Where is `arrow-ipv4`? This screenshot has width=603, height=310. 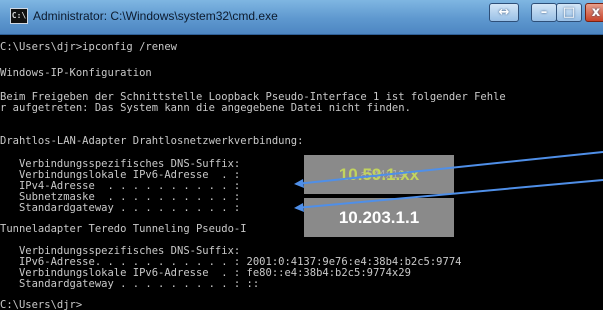
arrow-ipv4 is located at coordinates (449, 168).